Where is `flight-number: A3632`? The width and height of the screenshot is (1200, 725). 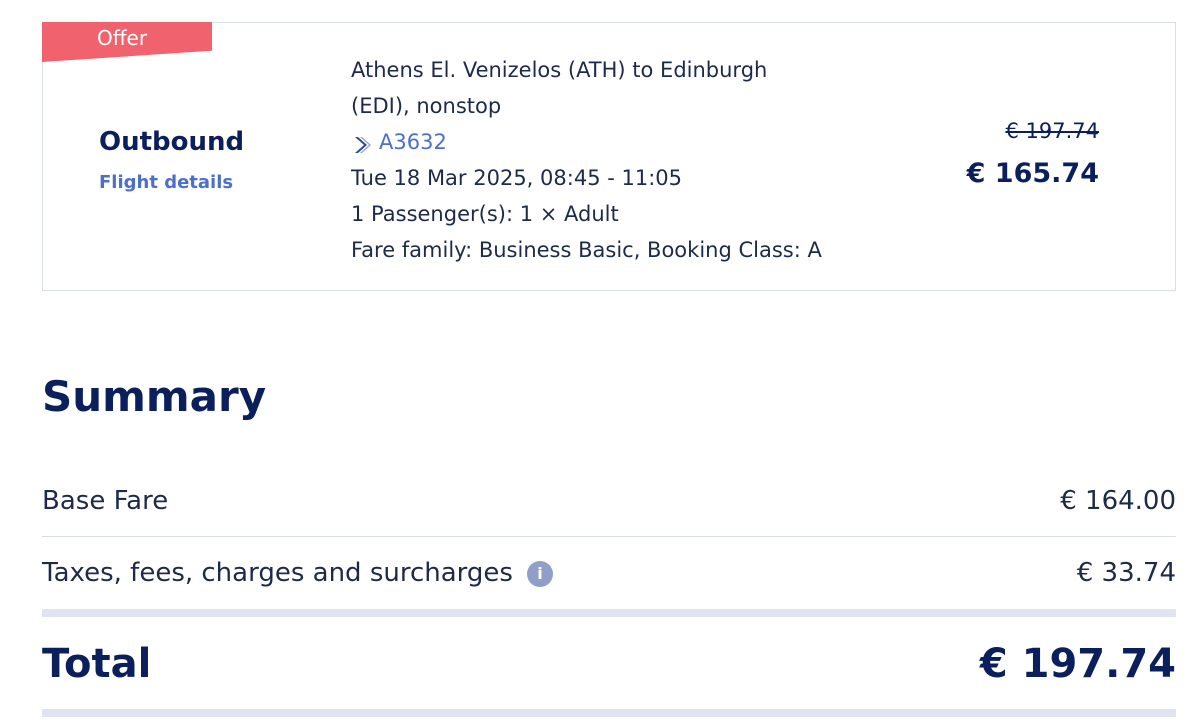 flight-number: A3632 is located at coordinates (413, 142).